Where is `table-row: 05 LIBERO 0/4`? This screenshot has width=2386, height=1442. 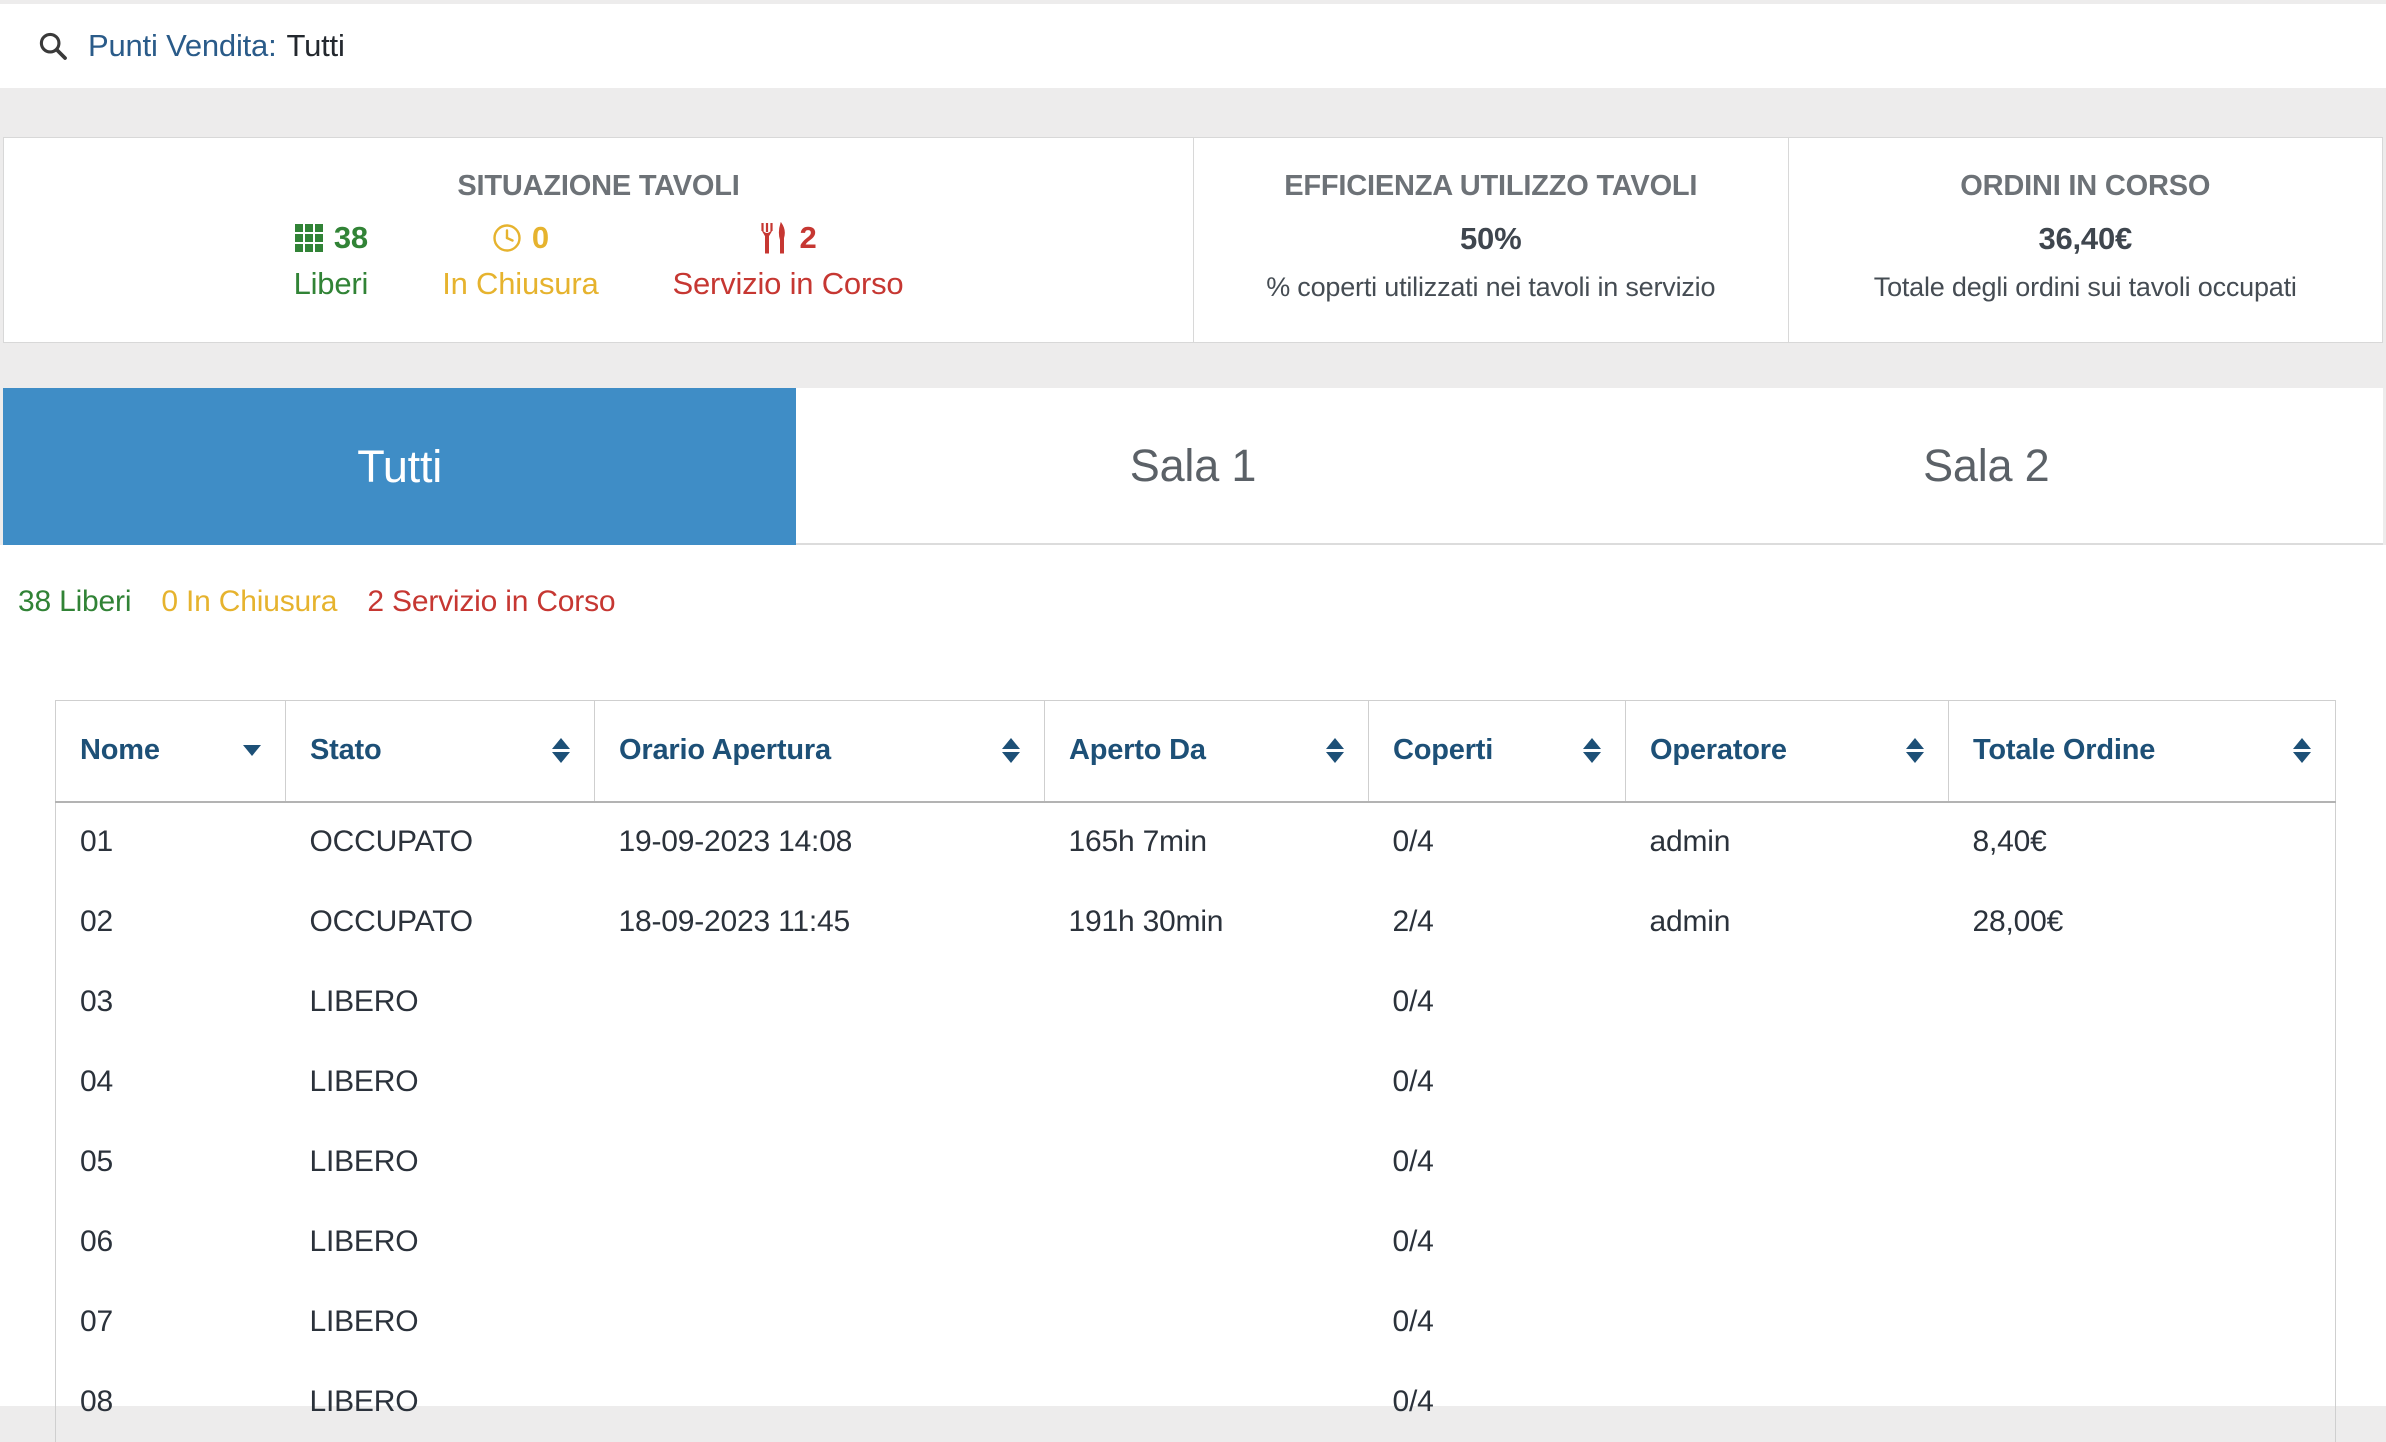
table-row: 05 LIBERO 0/4 is located at coordinates (1195, 1161).